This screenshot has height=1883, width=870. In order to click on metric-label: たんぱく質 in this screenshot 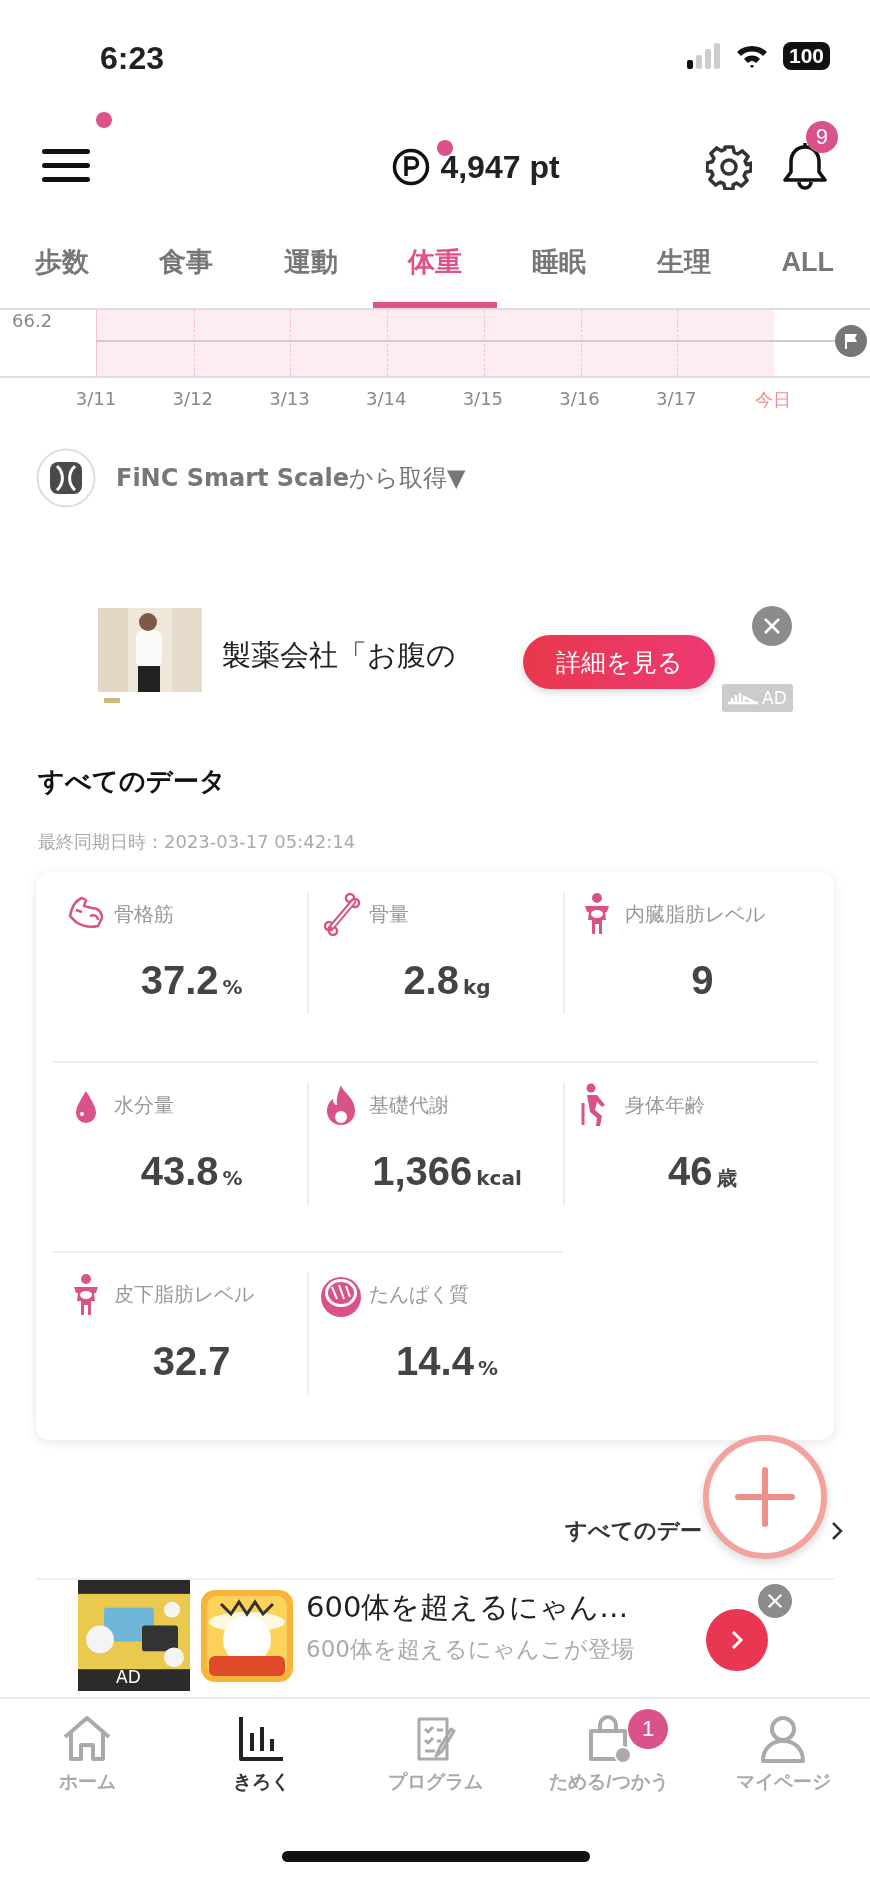, I will do `click(419, 1295)`.